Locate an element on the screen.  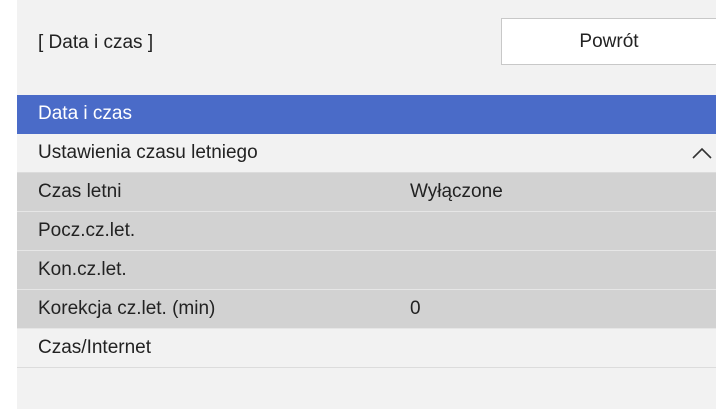
menu-item-label: Pocz.cz.let. is located at coordinates (87, 230).